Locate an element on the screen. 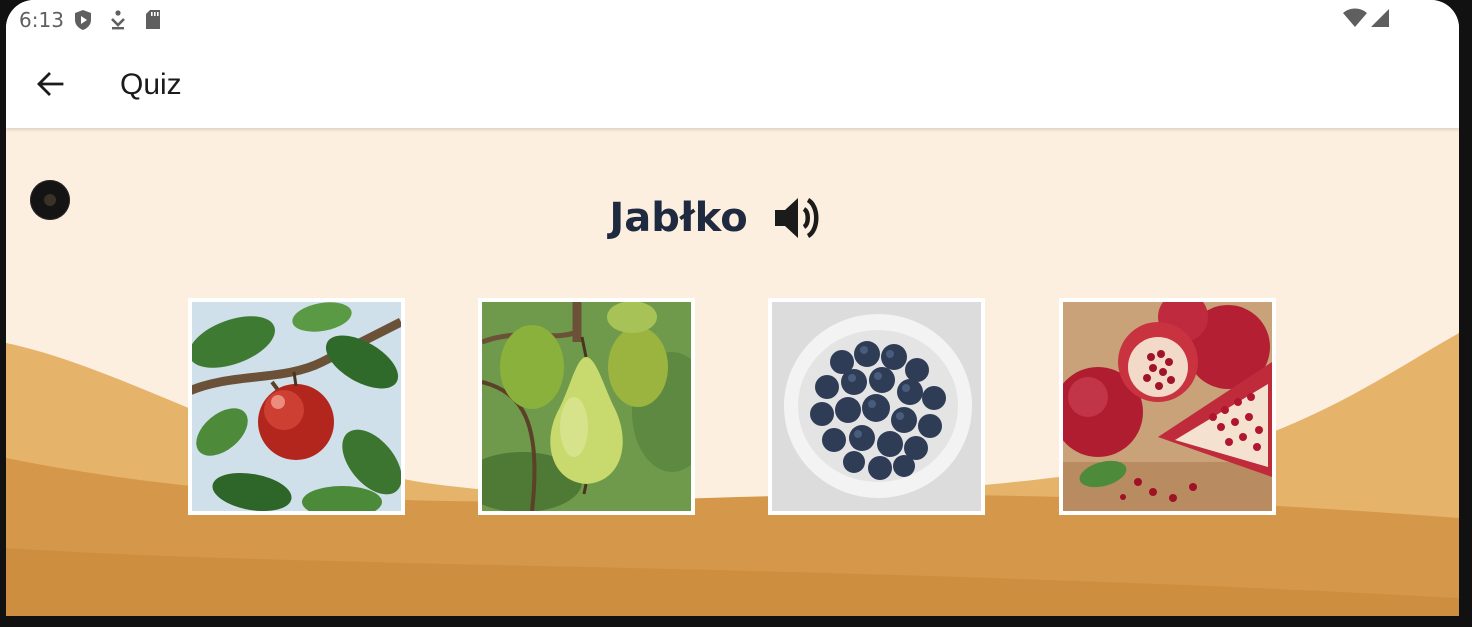 The height and width of the screenshot is (627, 1472). pear-image is located at coordinates (586, 406).